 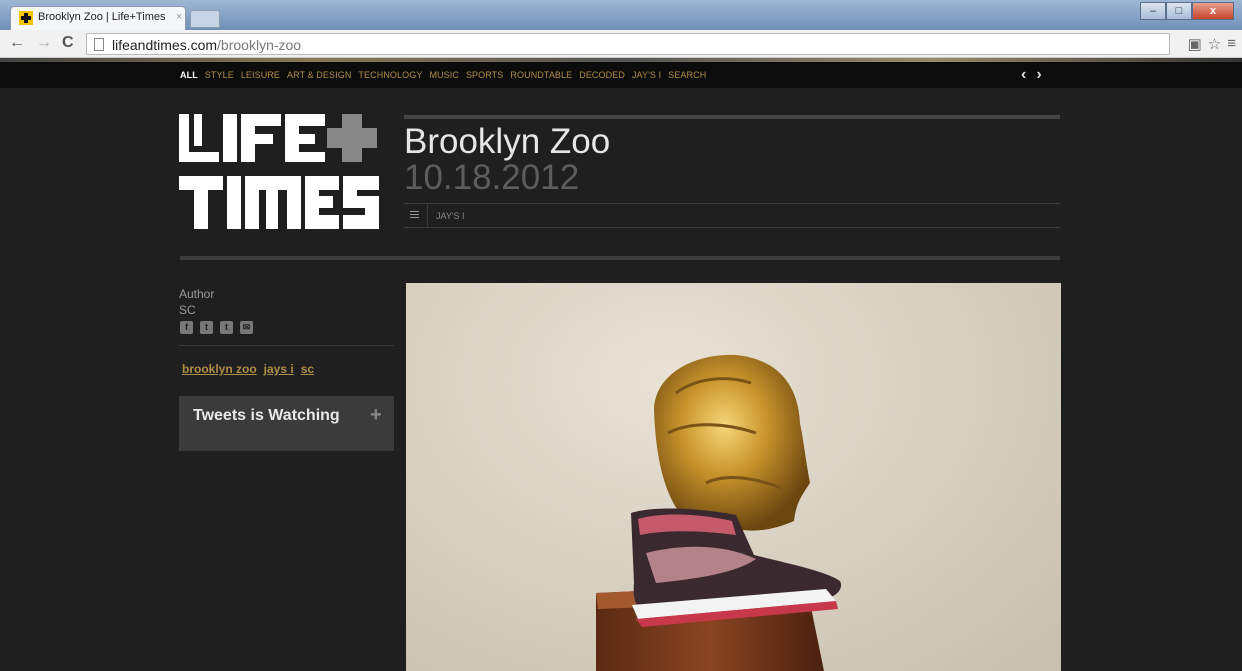 What do you see at coordinates (1031, 75) in the screenshot?
I see `nav-arrows: ‹ ›` at bounding box center [1031, 75].